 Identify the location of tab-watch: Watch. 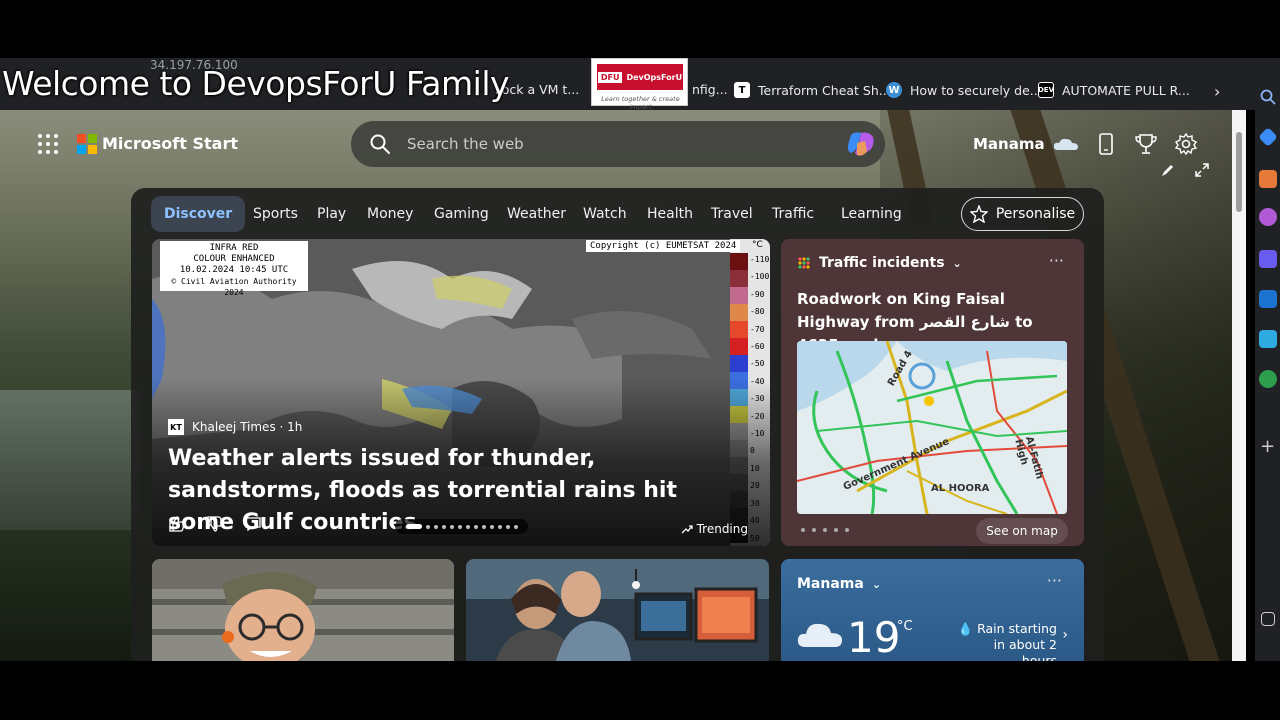
(605, 214).